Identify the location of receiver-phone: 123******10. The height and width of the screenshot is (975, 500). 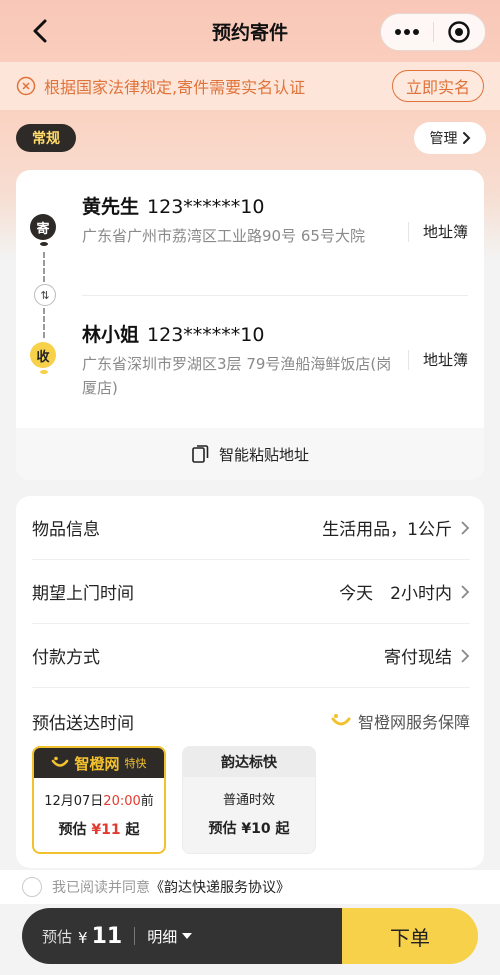
(206, 335).